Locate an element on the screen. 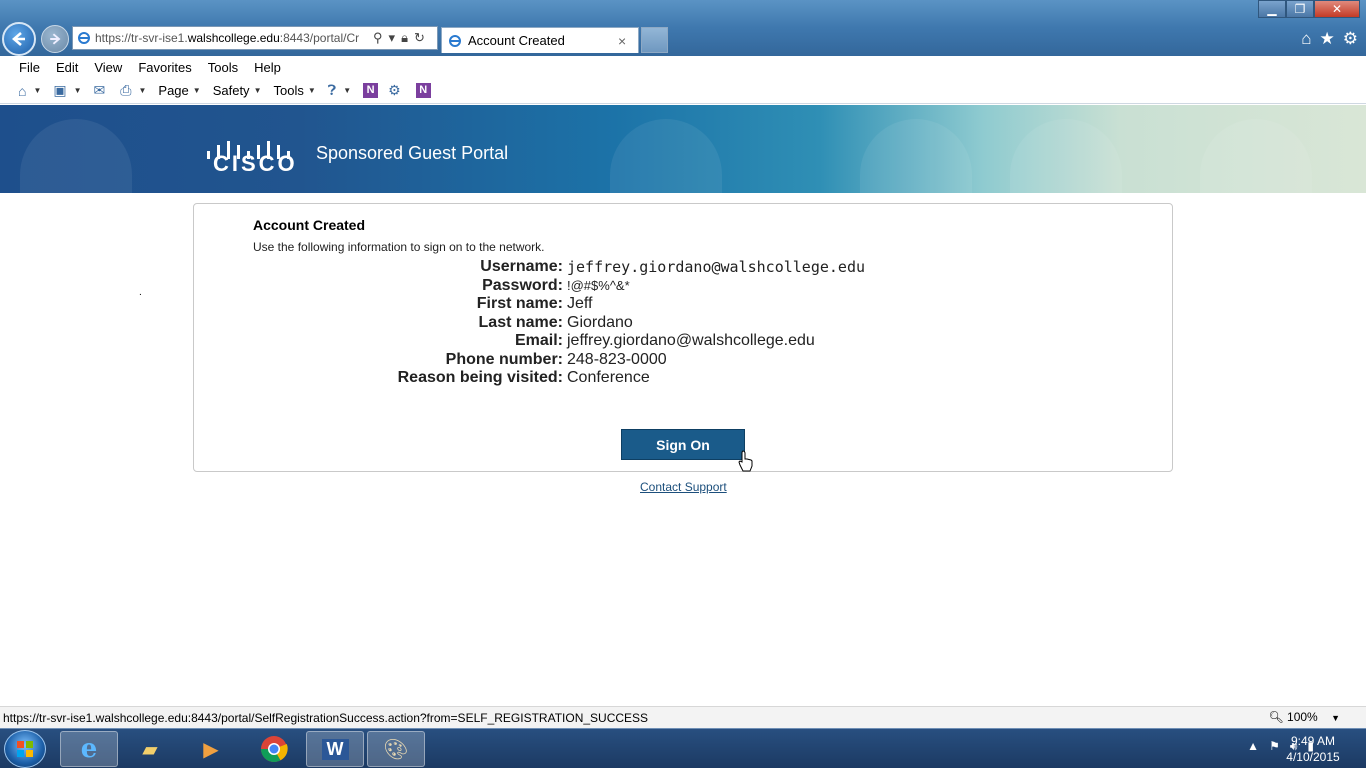 This screenshot has height=768, width=1366. phone-value: 248-823-0000 is located at coordinates (617, 359).